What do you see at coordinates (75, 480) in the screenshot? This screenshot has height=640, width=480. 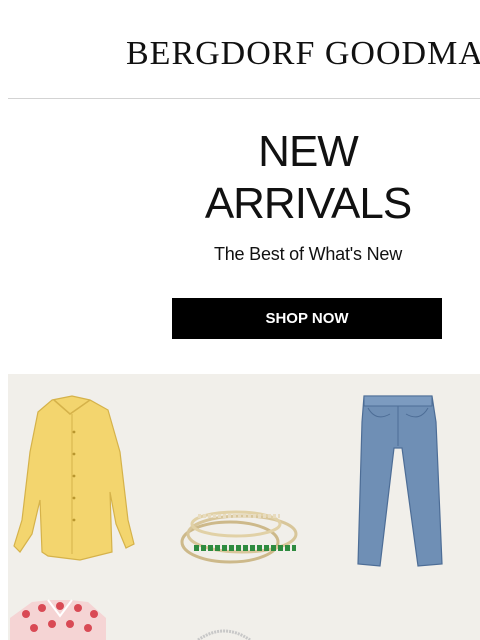 I see `yellow-shirt-image` at bounding box center [75, 480].